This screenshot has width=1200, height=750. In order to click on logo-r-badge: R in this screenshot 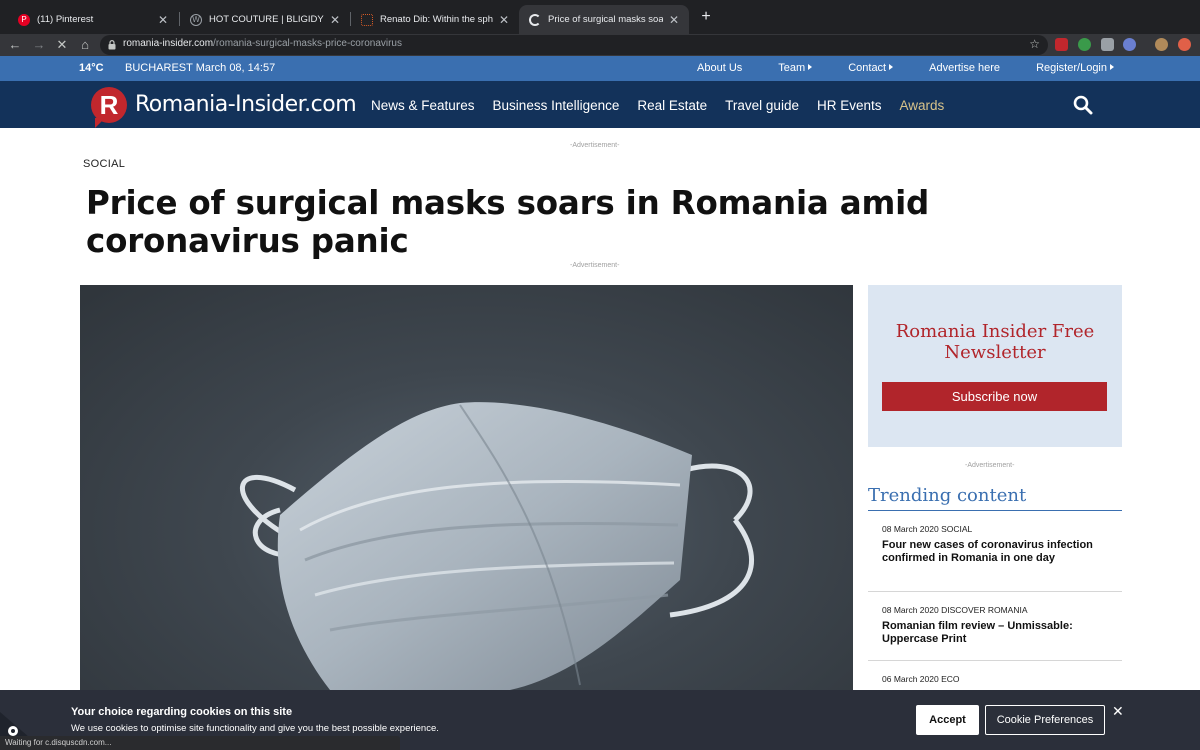, I will do `click(109, 107)`.